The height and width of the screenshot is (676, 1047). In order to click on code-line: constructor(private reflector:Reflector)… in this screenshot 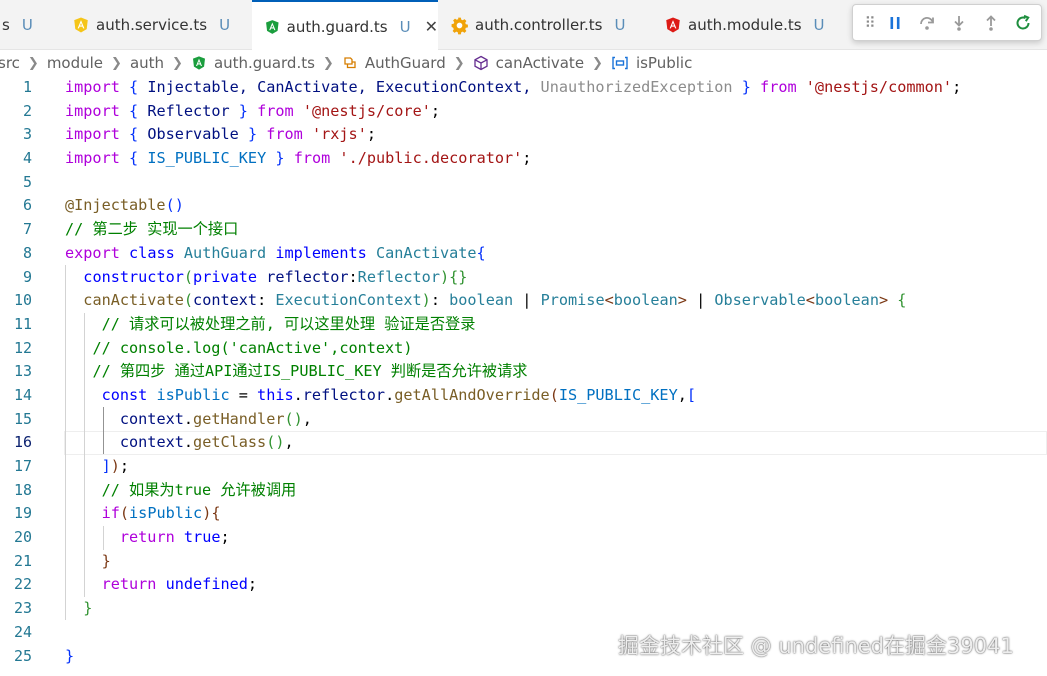, I will do `click(275, 276)`.